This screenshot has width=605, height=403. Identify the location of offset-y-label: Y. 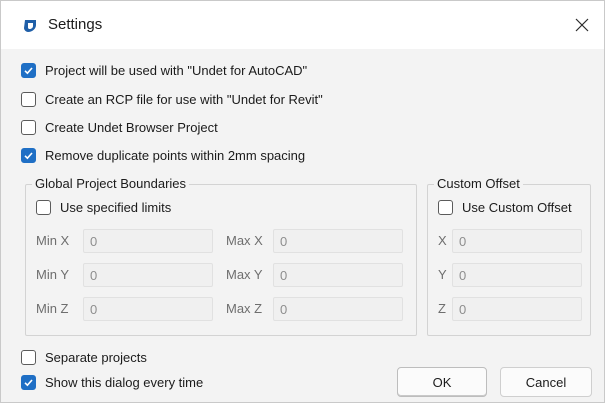
(442, 274).